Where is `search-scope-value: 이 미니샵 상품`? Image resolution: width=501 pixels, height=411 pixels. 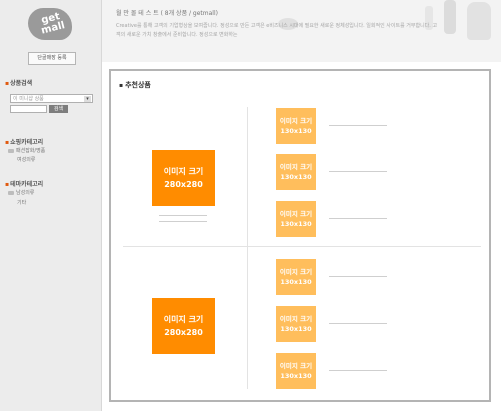
search-scope-value: 이 미니샵 상품 is located at coordinates (28, 99).